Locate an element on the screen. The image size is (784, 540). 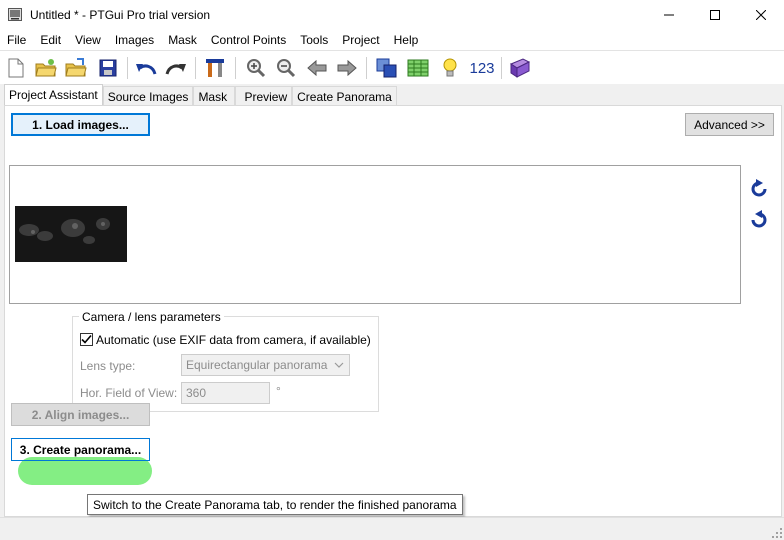
back-button is located at coordinates (317, 68).